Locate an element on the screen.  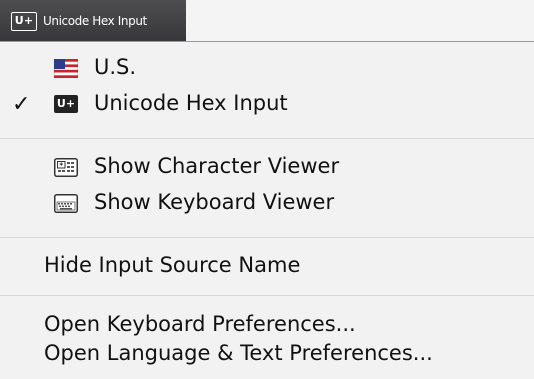
menu-item-label: Show Character Viewer is located at coordinates (217, 166).